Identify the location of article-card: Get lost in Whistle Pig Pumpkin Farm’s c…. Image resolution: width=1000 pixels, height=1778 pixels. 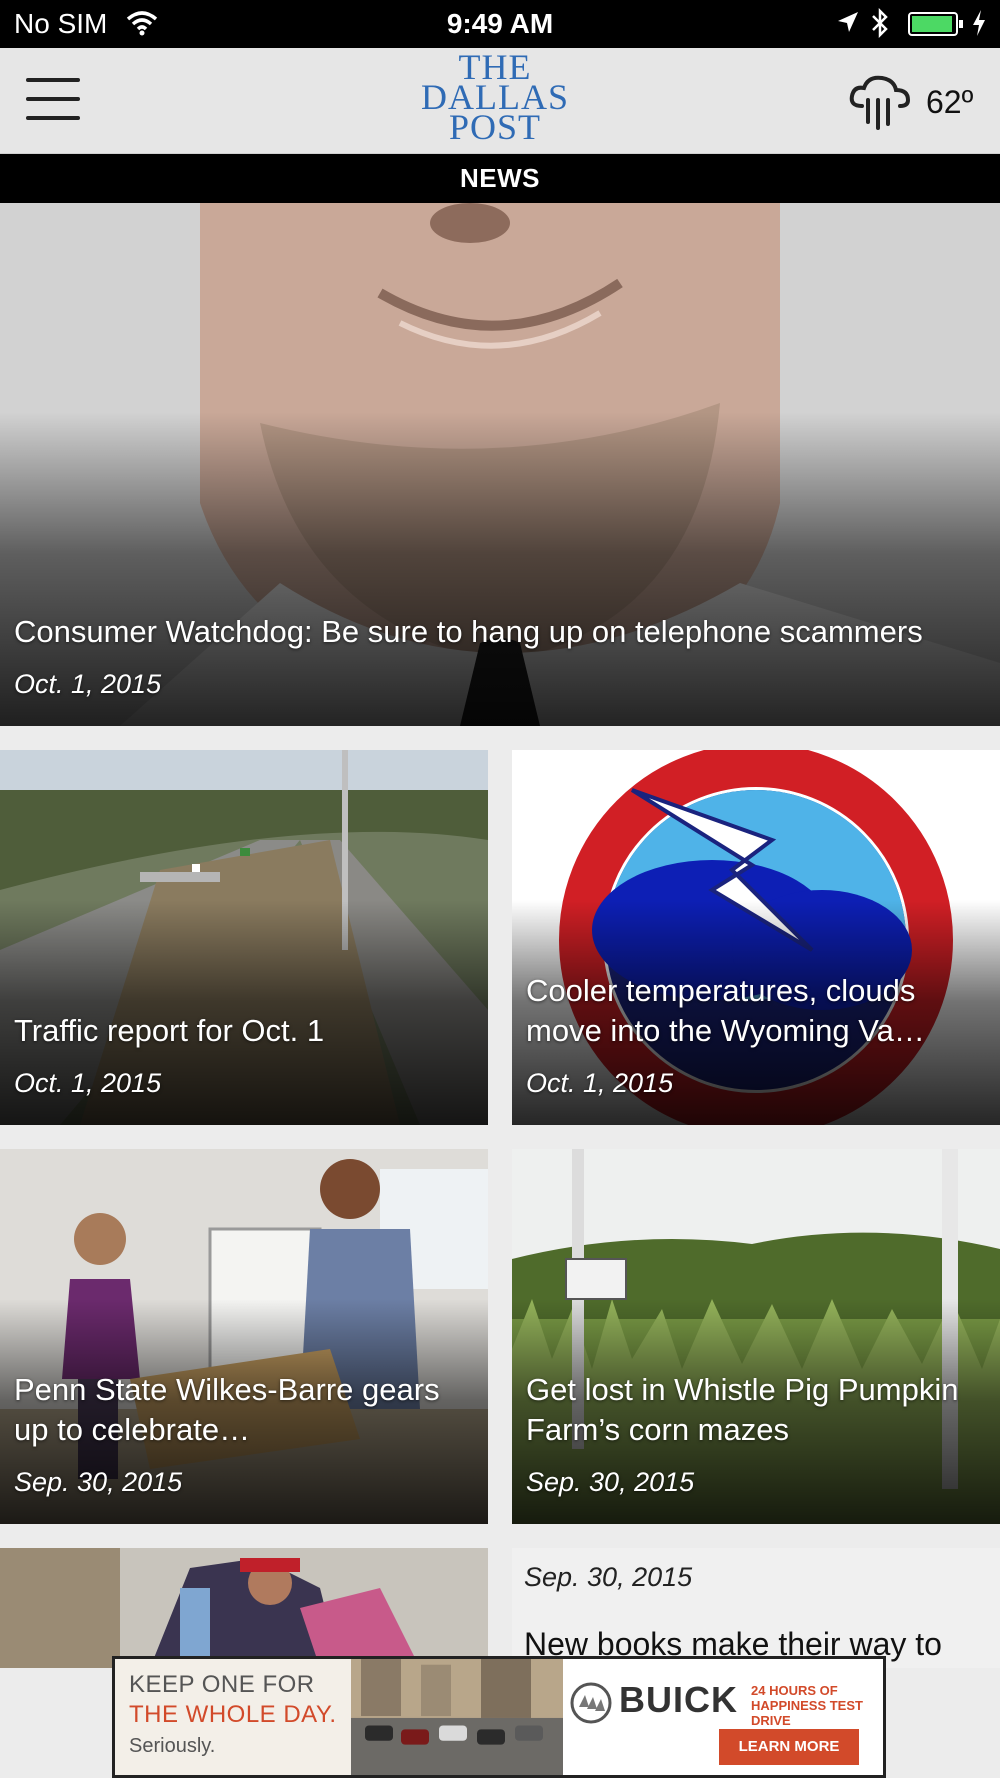
(756, 1336).